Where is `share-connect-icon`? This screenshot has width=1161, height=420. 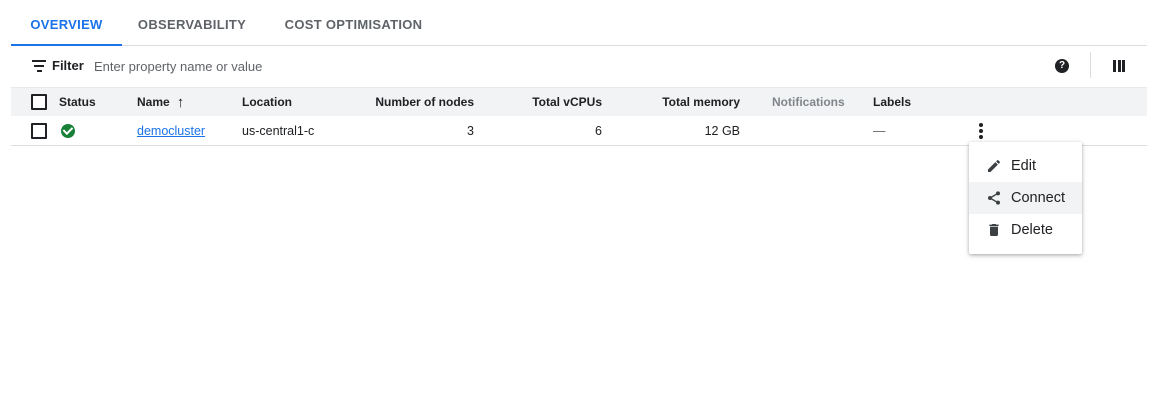 share-connect-icon is located at coordinates (994, 198).